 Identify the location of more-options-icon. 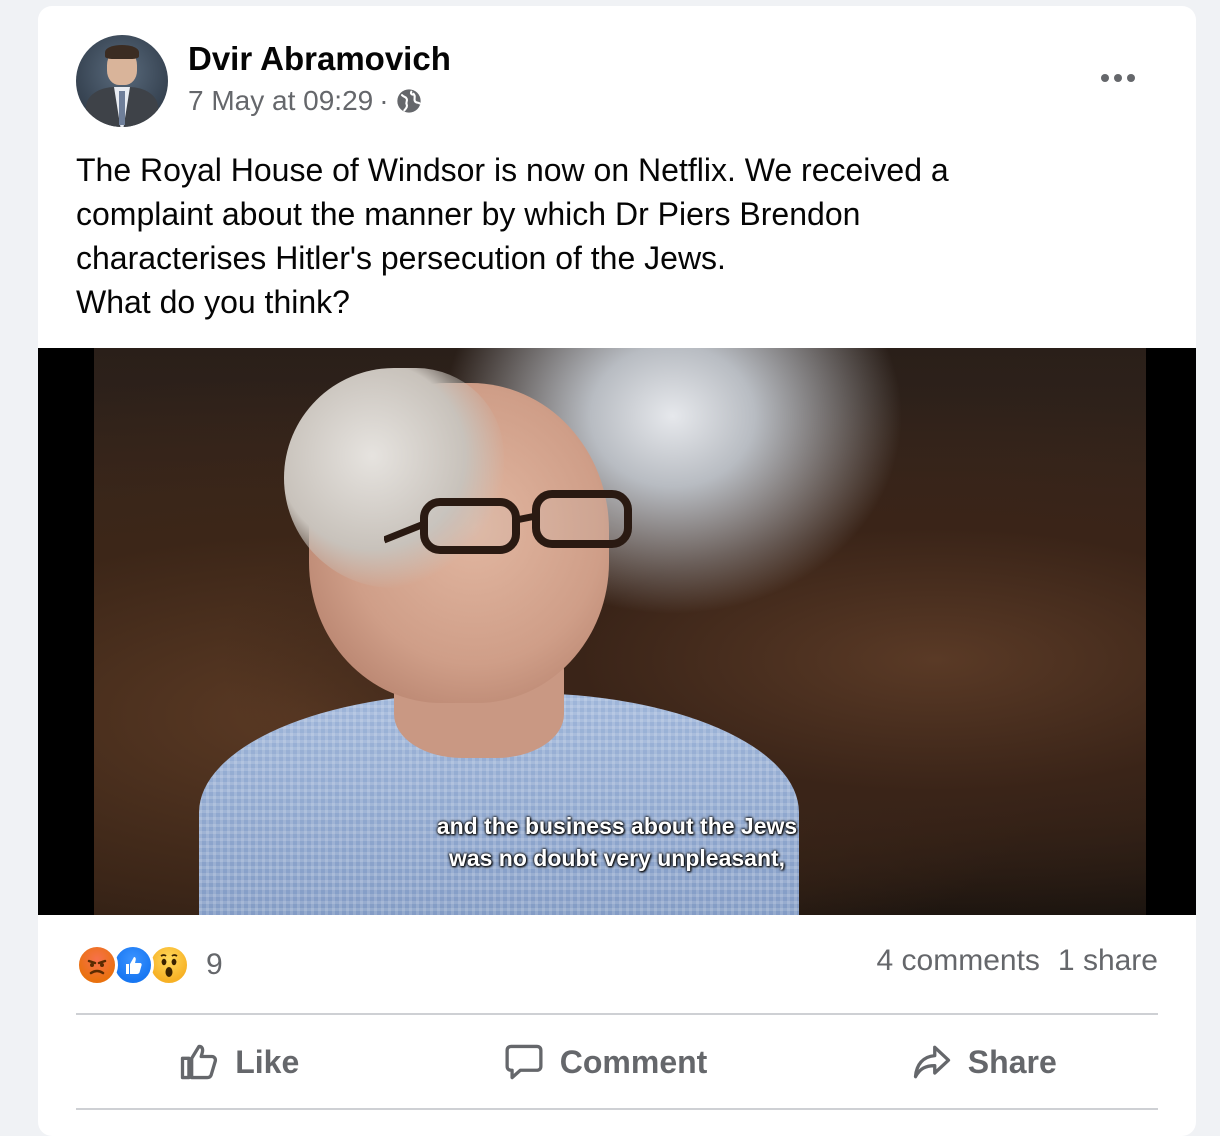
(1118, 78).